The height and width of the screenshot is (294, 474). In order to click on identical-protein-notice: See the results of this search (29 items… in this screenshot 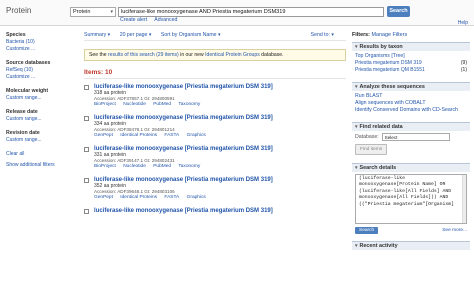, I will do `click(215, 55)`.